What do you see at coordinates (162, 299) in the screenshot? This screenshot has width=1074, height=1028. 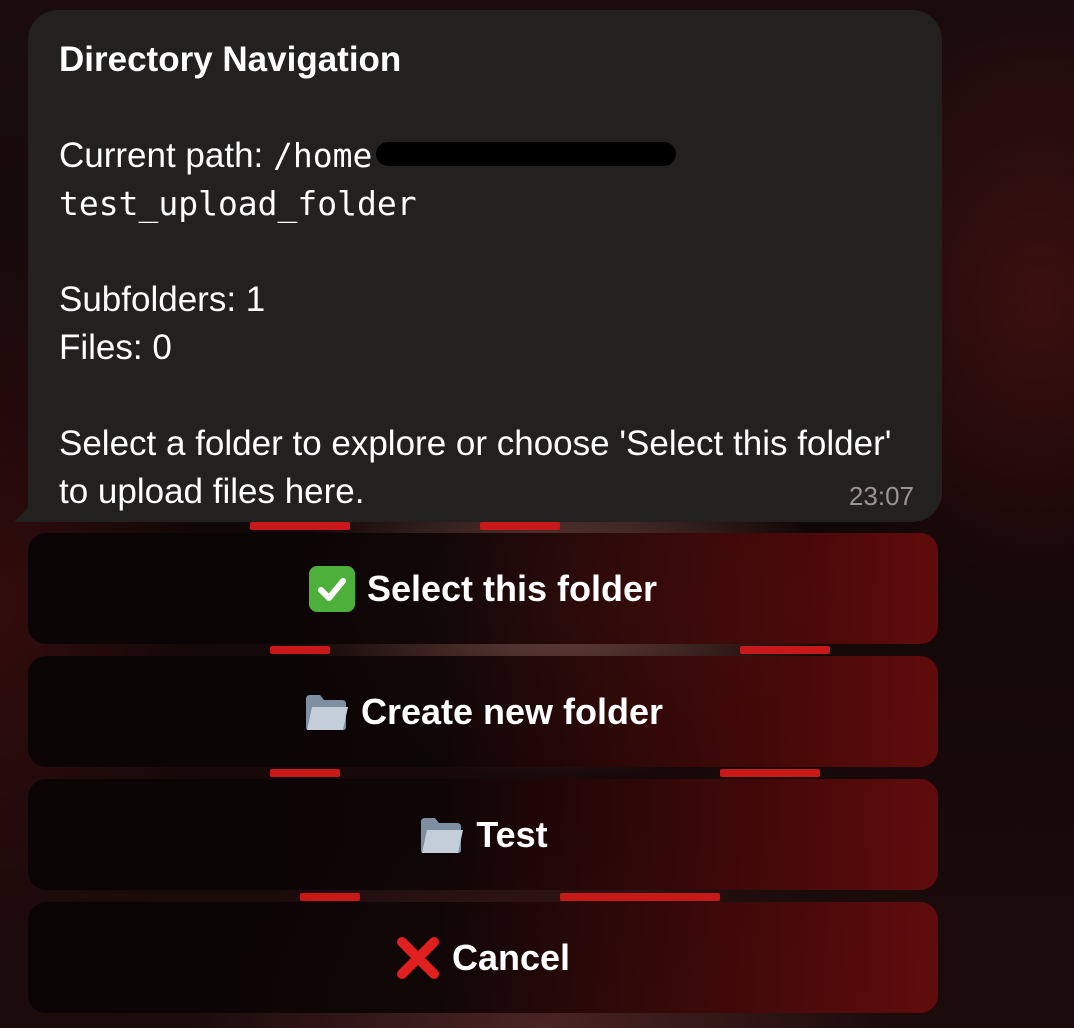 I see `subfolders-count: Subfolders: 1` at bounding box center [162, 299].